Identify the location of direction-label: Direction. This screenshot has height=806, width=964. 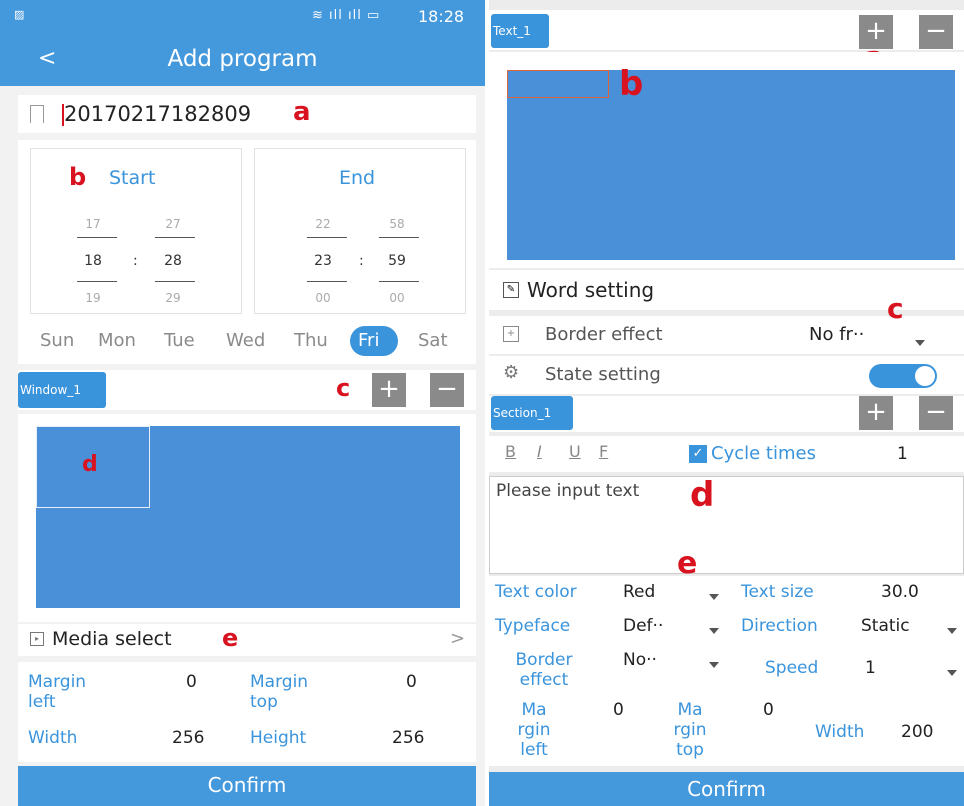
(779, 626).